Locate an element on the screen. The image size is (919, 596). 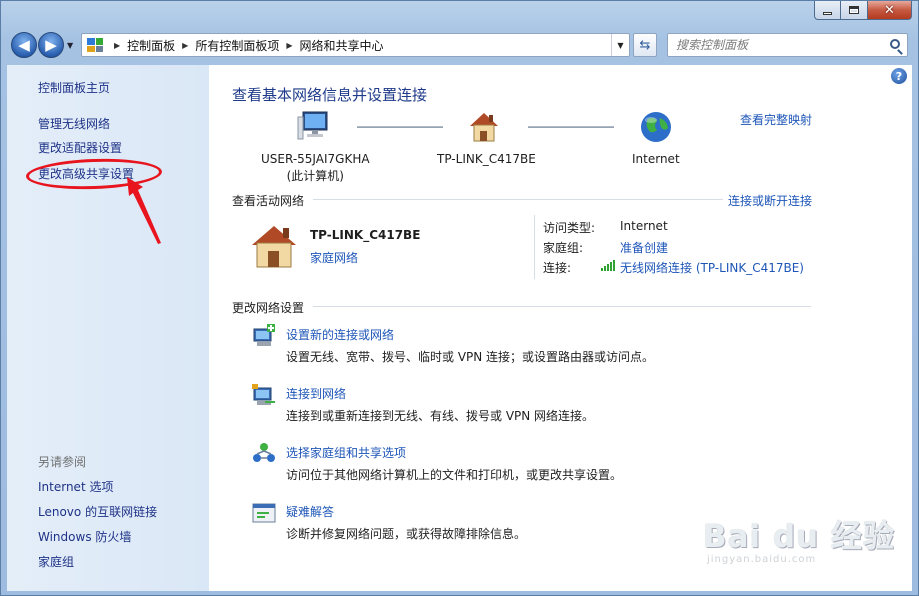
sidebar-link-firewall: Windows 防火墙 is located at coordinates (84, 536).